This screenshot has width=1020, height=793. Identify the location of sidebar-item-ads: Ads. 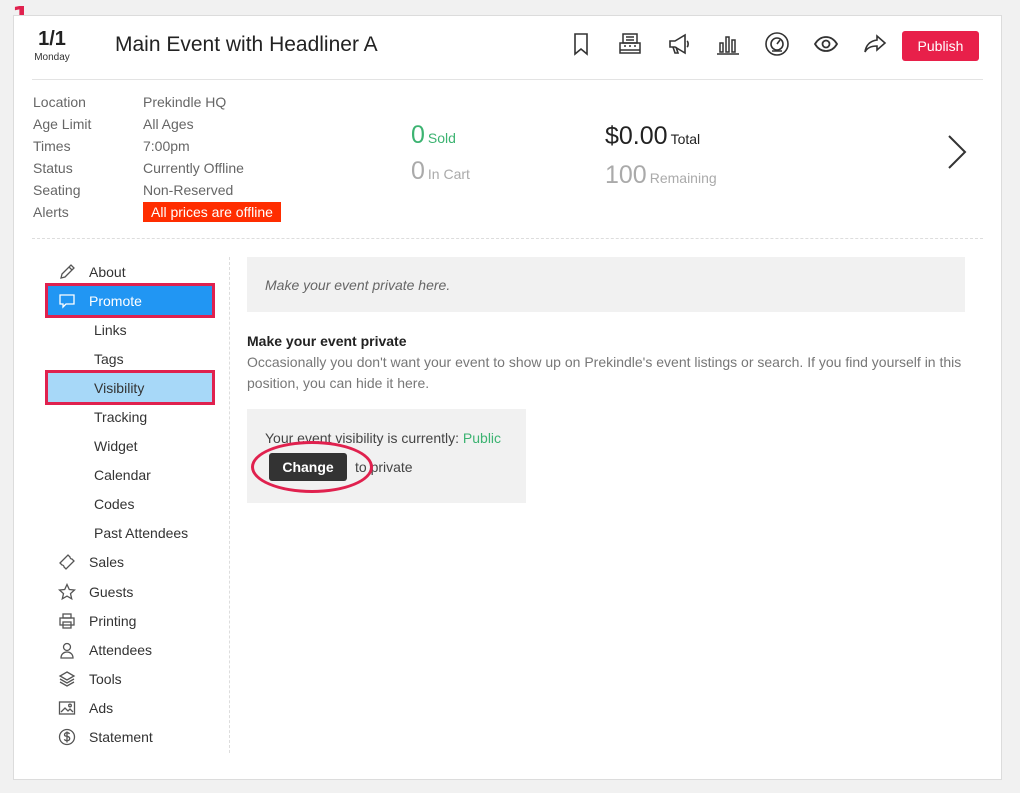
(131, 707).